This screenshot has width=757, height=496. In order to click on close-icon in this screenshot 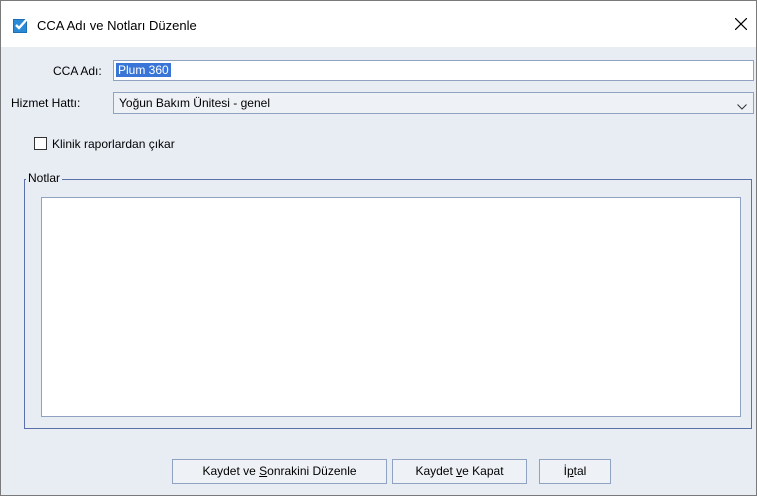, I will do `click(741, 24)`.